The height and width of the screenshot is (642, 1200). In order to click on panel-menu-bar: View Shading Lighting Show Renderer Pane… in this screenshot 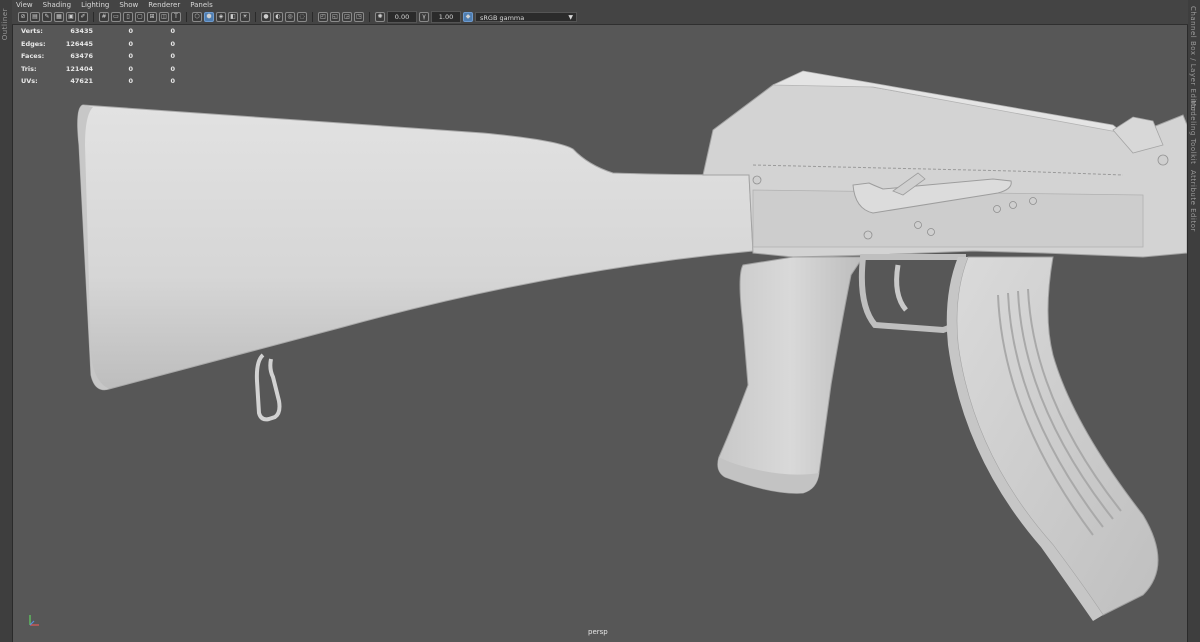, I will do `click(600, 5)`.